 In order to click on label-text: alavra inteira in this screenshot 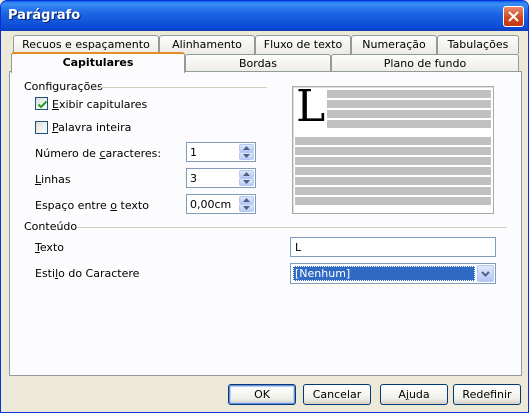, I will do `click(95, 127)`.